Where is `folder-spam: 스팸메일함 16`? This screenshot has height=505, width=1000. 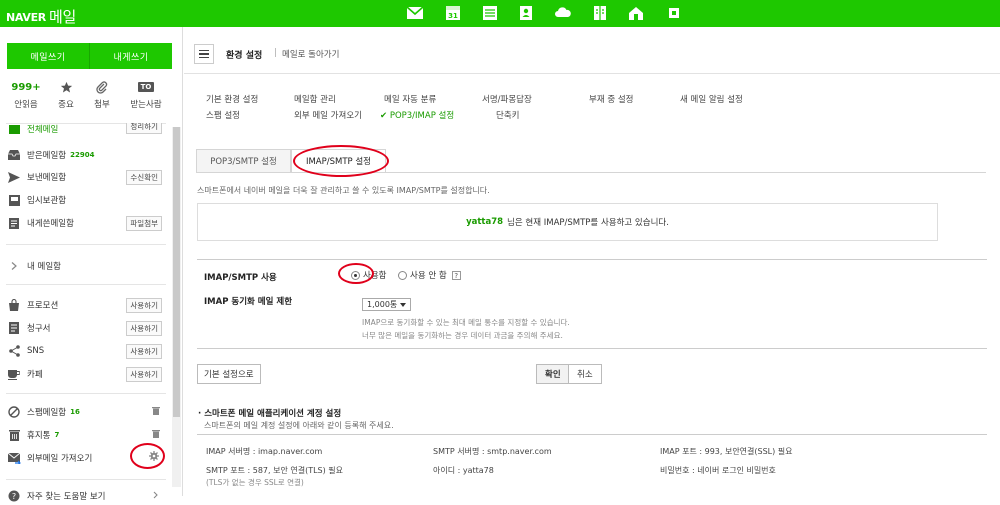
folder-spam: 스팸메일함 16 is located at coordinates (84, 412).